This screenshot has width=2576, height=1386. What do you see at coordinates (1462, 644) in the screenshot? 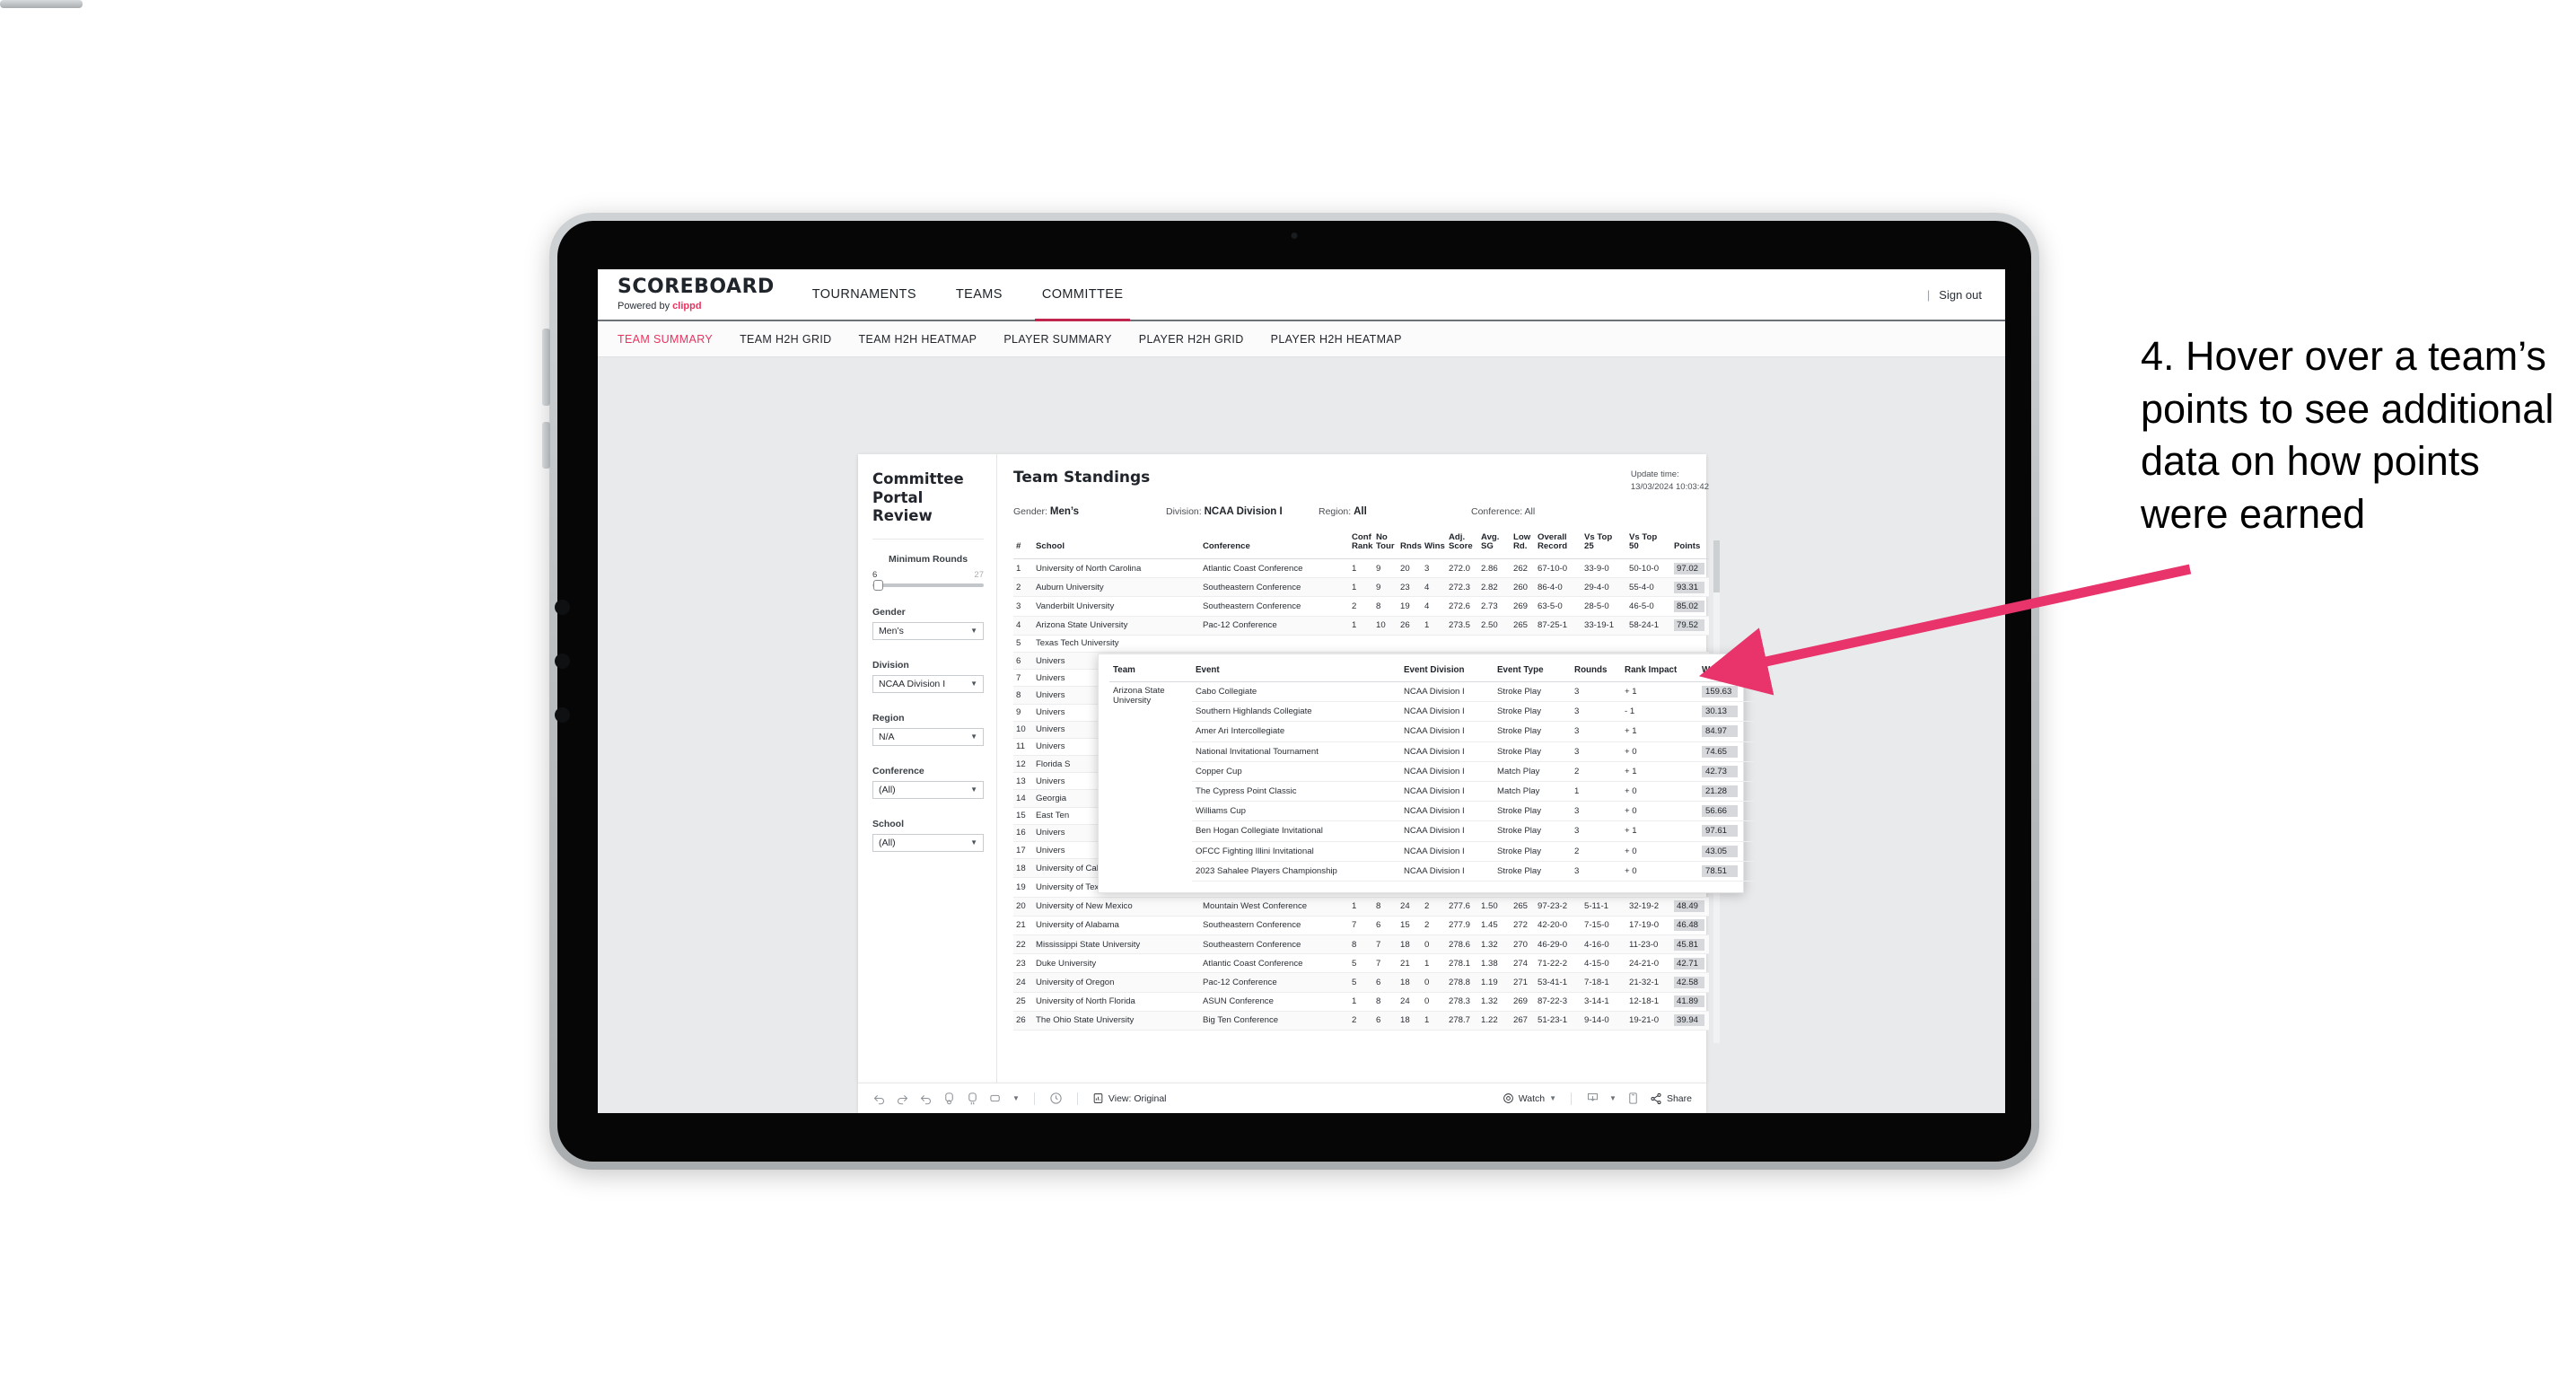
I see `adj-score-cell` at bounding box center [1462, 644].